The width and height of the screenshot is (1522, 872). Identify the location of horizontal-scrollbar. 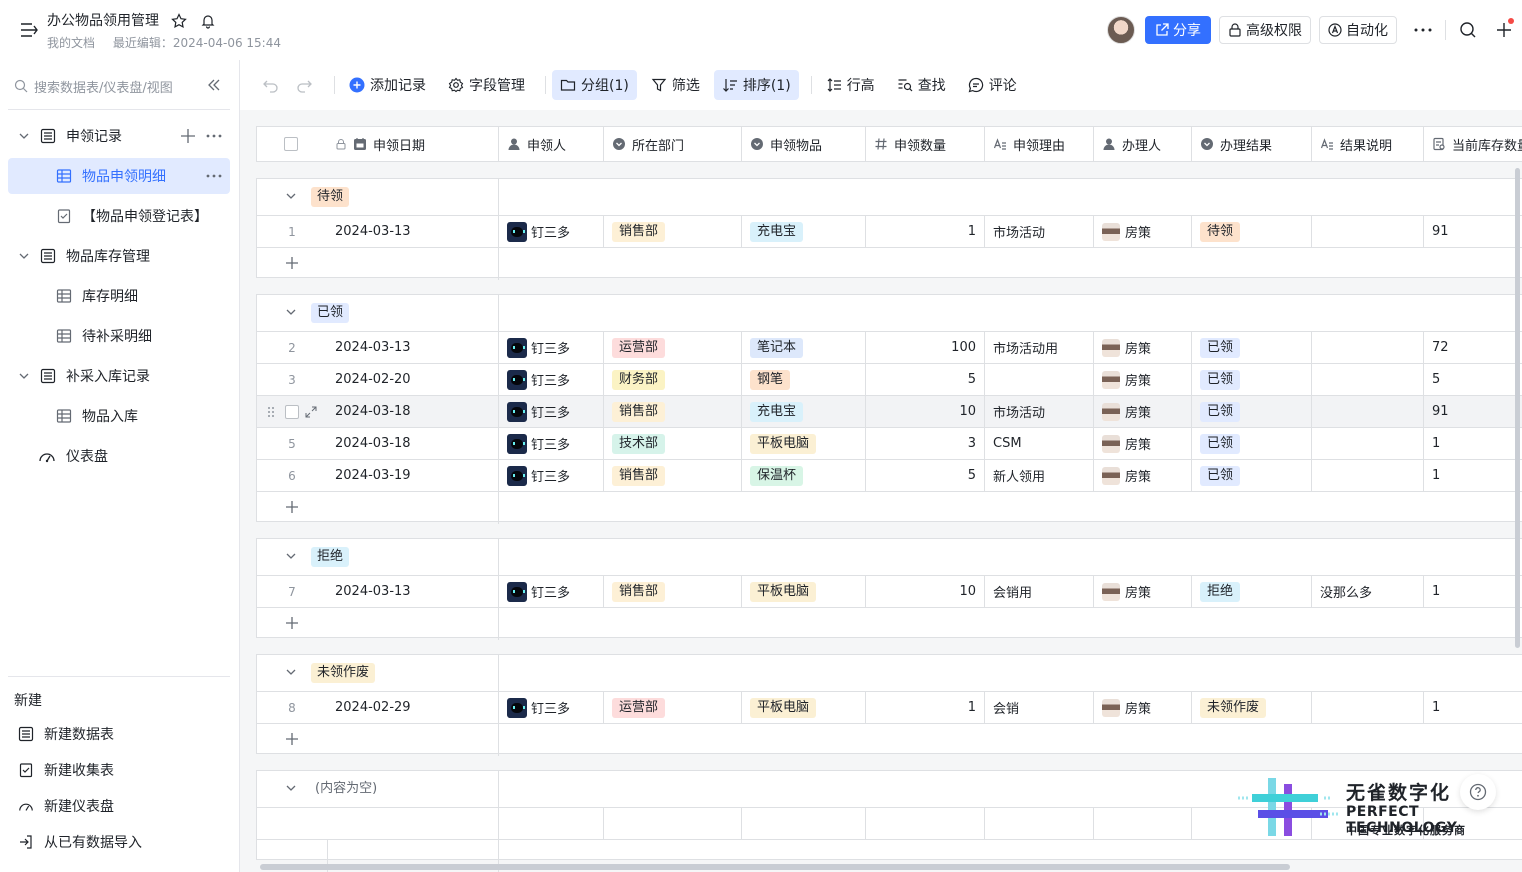
(775, 867).